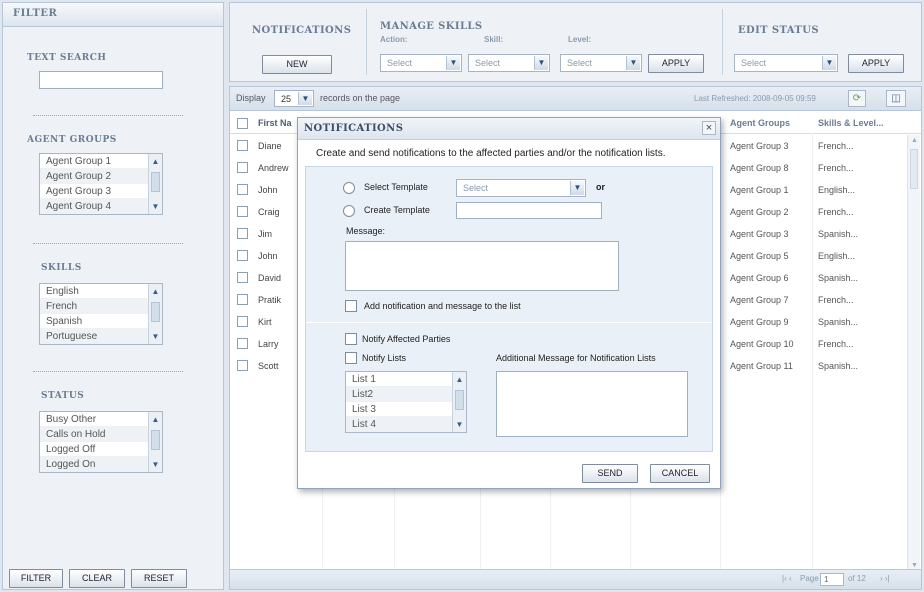 This screenshot has height=592, width=924. What do you see at coordinates (242, 123) in the screenshot?
I see `select-all-checkbox` at bounding box center [242, 123].